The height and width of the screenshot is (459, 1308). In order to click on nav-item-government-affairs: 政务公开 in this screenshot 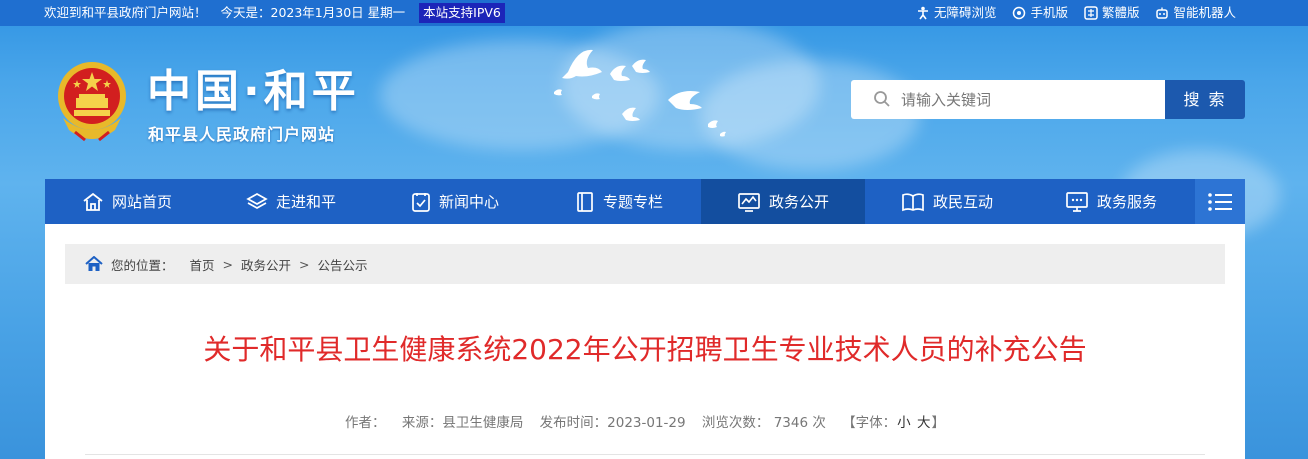, I will do `click(783, 201)`.